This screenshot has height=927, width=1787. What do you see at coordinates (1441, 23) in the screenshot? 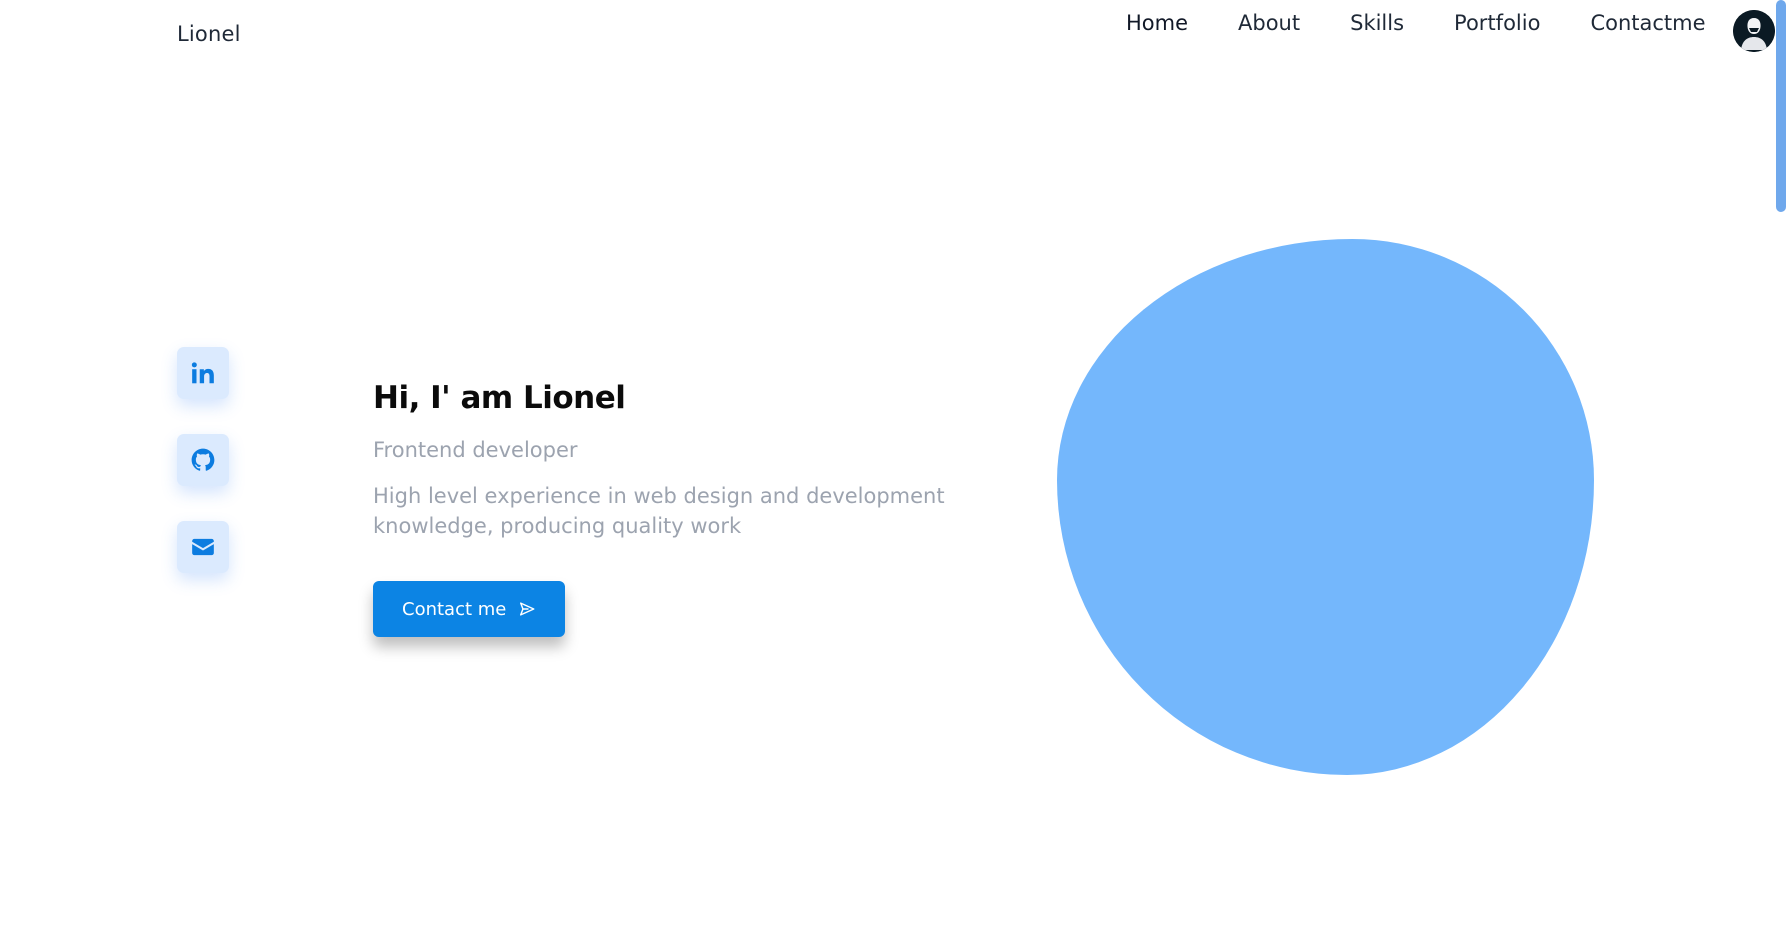
I see `main-nav: Home About Skills Portfolio Contactme` at bounding box center [1441, 23].